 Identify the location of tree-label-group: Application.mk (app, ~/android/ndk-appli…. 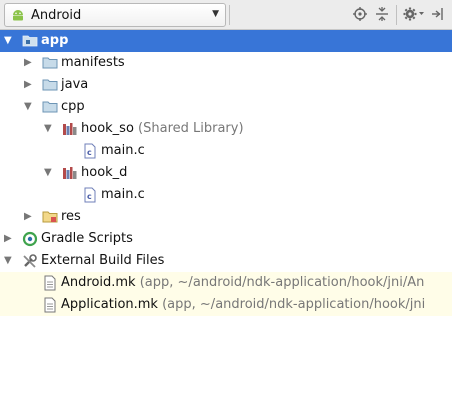
(243, 304).